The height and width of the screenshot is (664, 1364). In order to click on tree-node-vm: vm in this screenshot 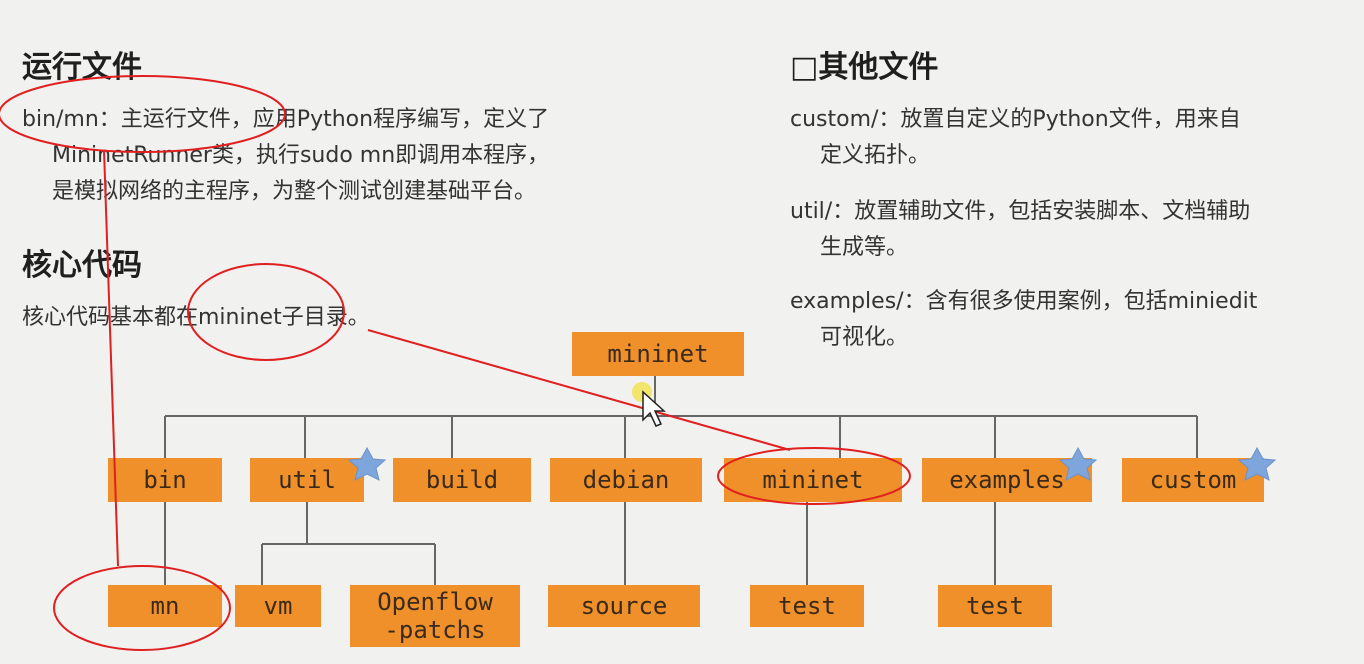, I will do `click(278, 606)`.